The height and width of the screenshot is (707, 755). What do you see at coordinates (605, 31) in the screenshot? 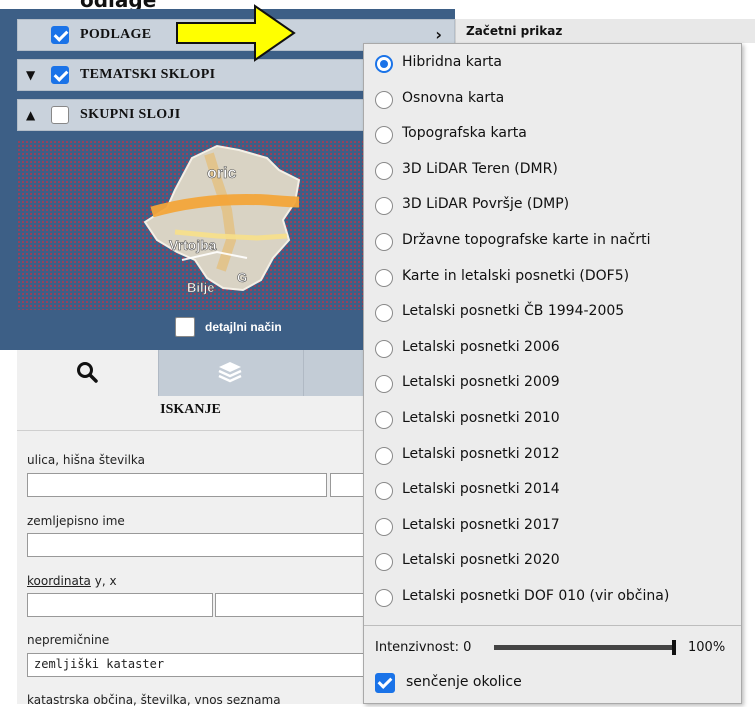
I see `initial-view-header: Začetni prikaz` at bounding box center [605, 31].